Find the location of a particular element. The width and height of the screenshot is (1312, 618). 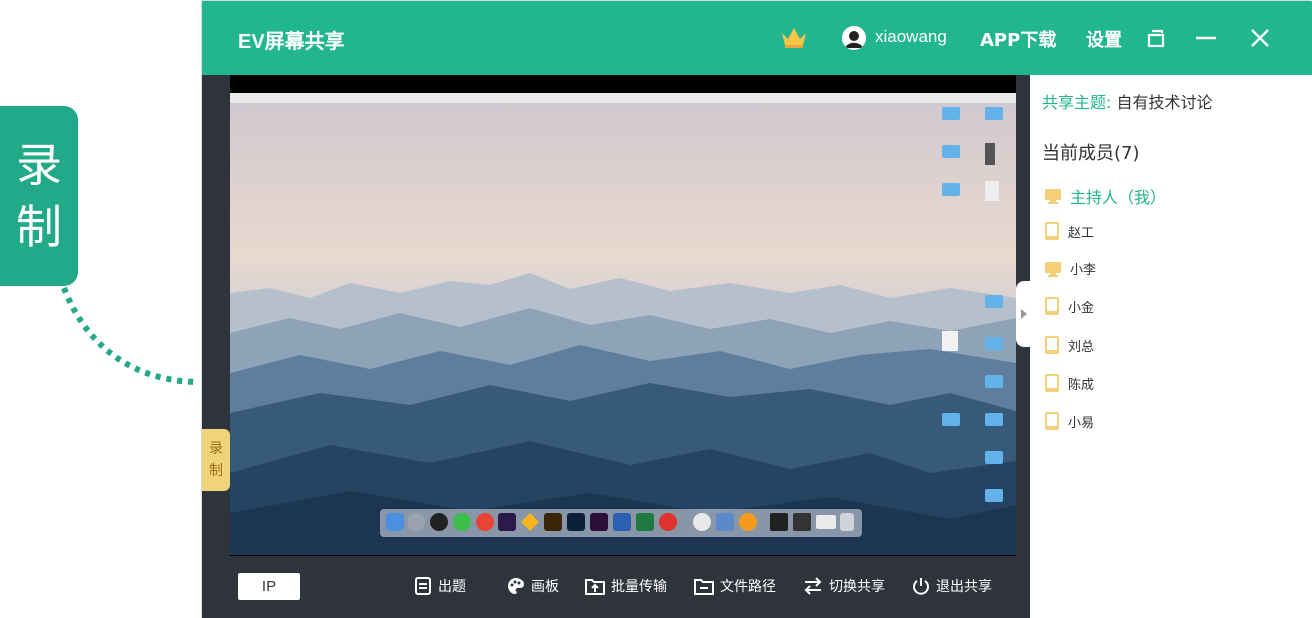

dock-icons is located at coordinates (620, 522).